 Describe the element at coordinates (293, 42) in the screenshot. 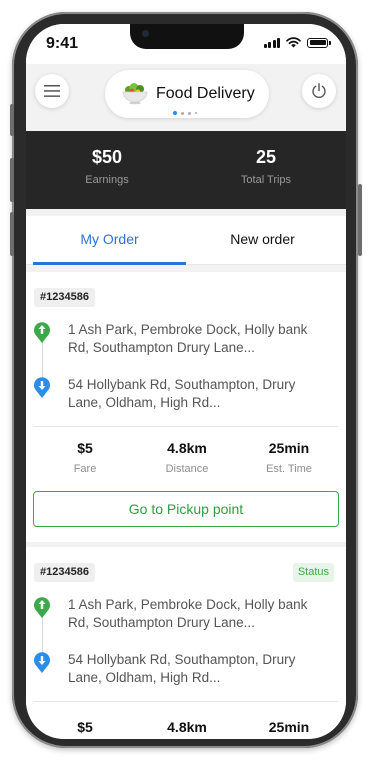

I see `wifi-icon` at that location.